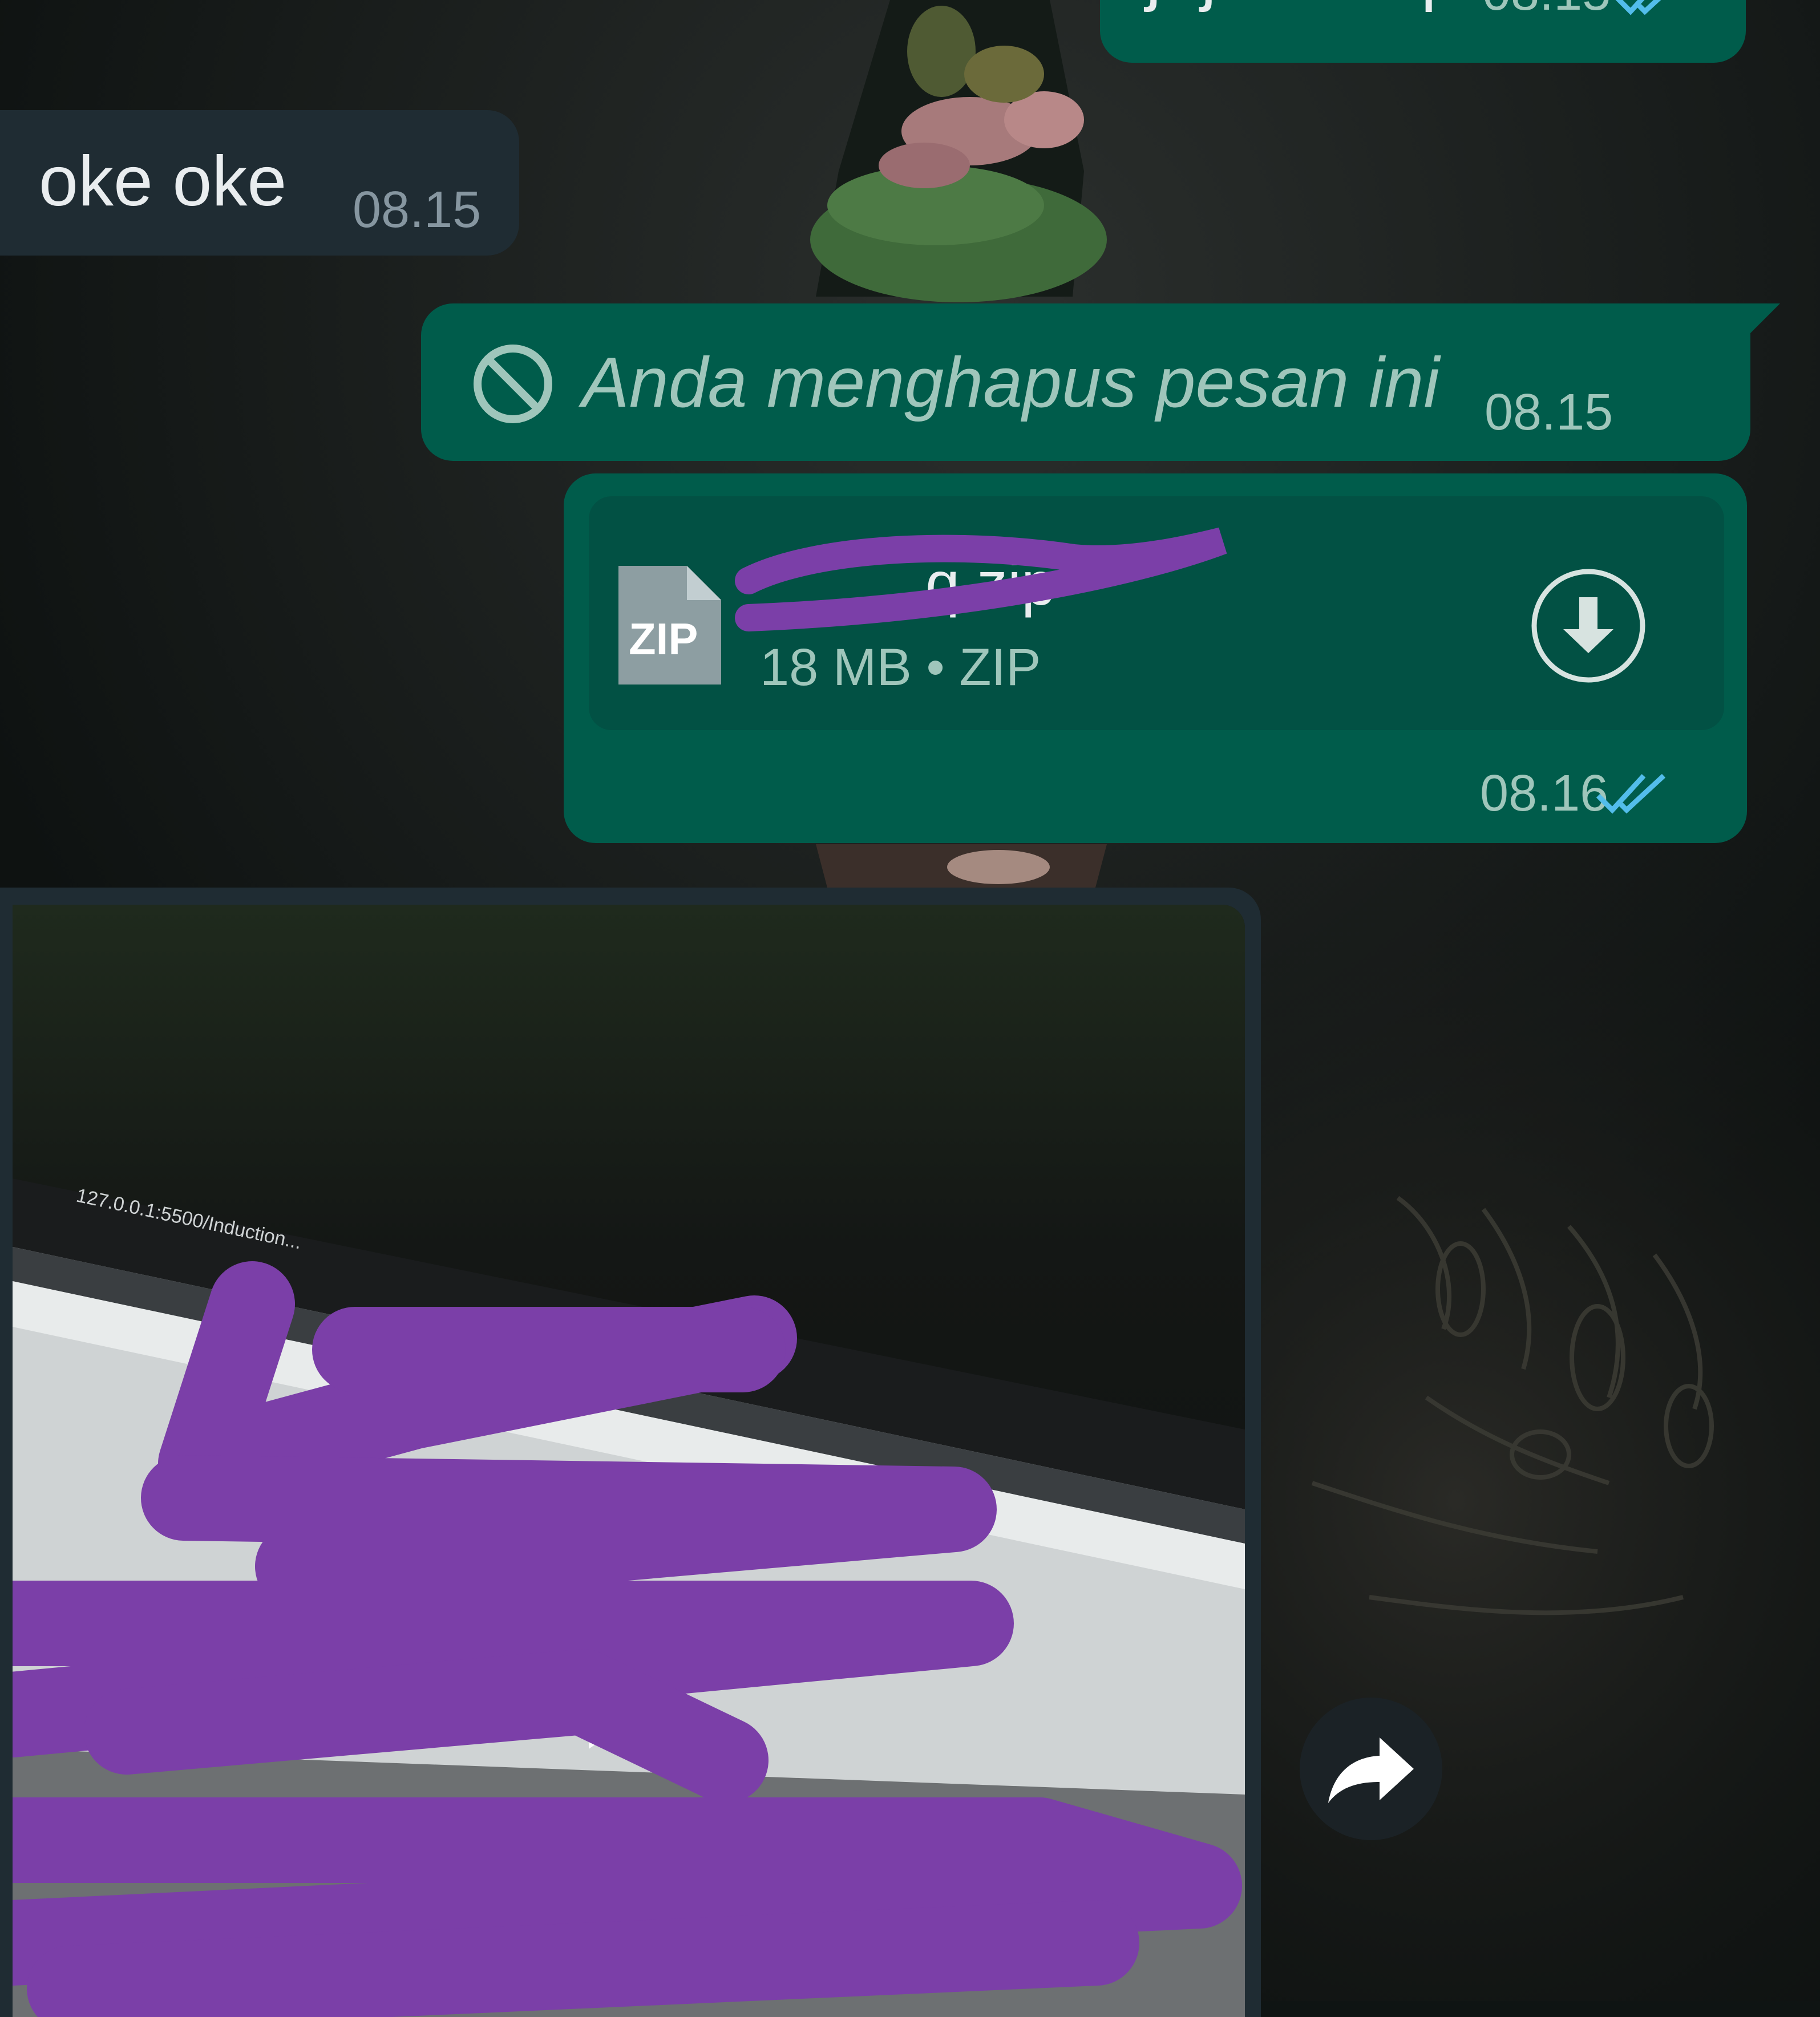 The image size is (1820, 2017). Describe the element at coordinates (900, 667) in the screenshot. I see `file-meta: 18 MB • ZIP` at that location.